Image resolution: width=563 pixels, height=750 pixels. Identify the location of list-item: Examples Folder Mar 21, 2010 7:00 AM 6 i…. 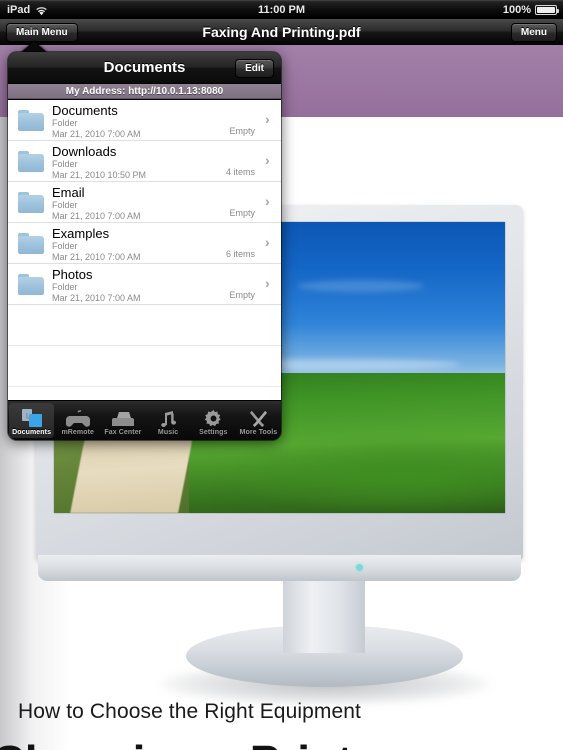
(144, 243).